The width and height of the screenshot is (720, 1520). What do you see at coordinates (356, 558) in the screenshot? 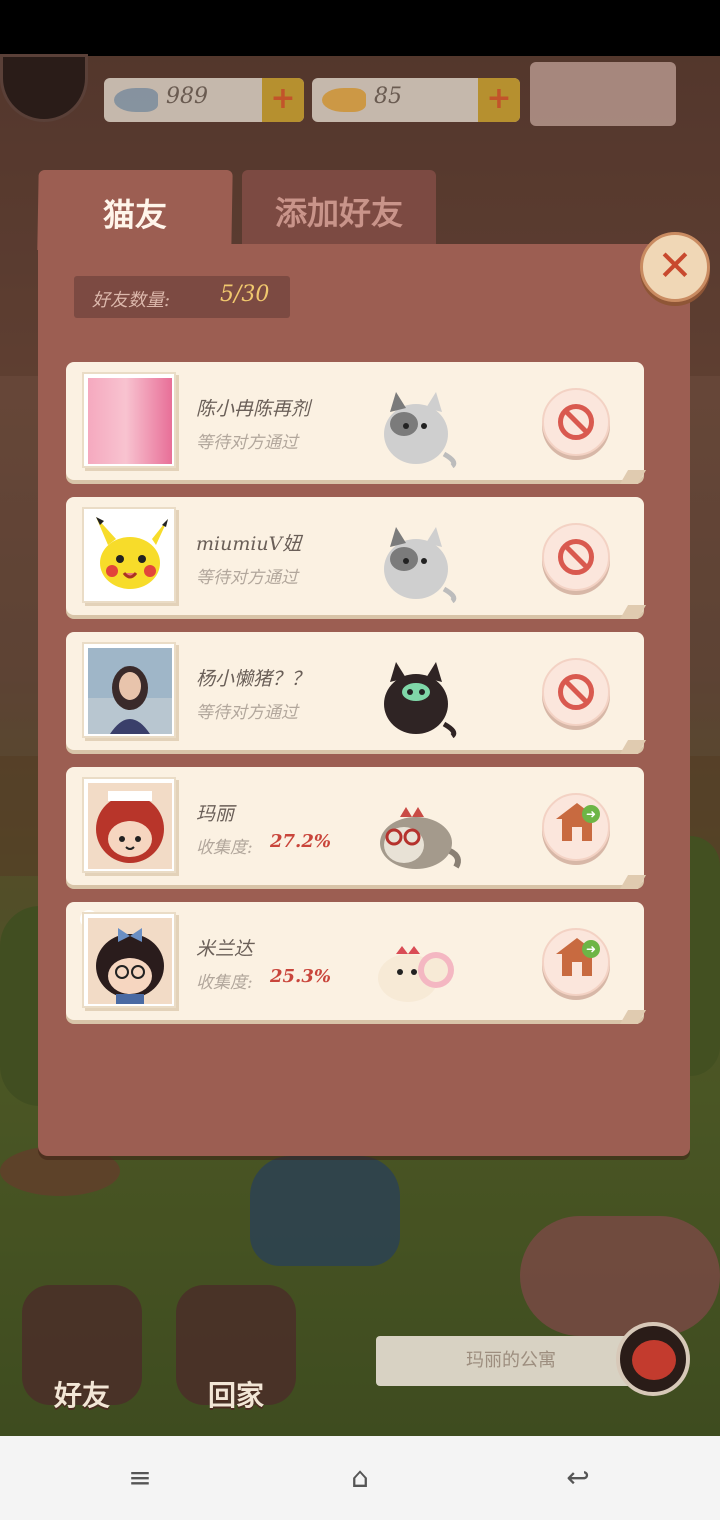
I see `friend-card: miumiuV妞 等待对方通过` at bounding box center [356, 558].